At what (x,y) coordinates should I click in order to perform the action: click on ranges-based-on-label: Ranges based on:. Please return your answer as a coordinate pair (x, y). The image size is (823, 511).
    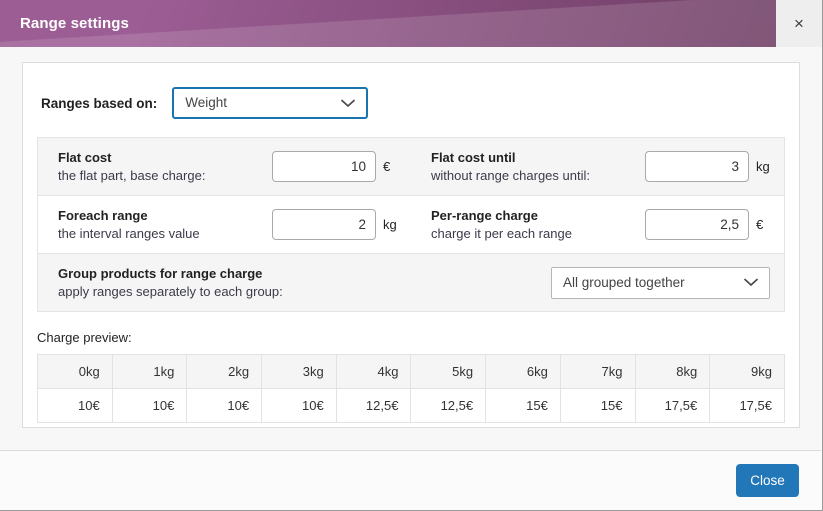
    Looking at the image, I should click on (99, 103).